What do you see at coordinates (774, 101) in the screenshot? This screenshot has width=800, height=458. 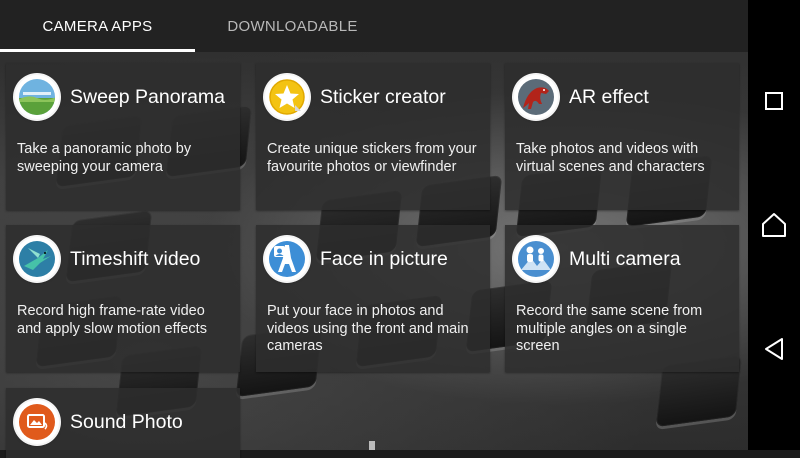 I see `recents-button` at bounding box center [774, 101].